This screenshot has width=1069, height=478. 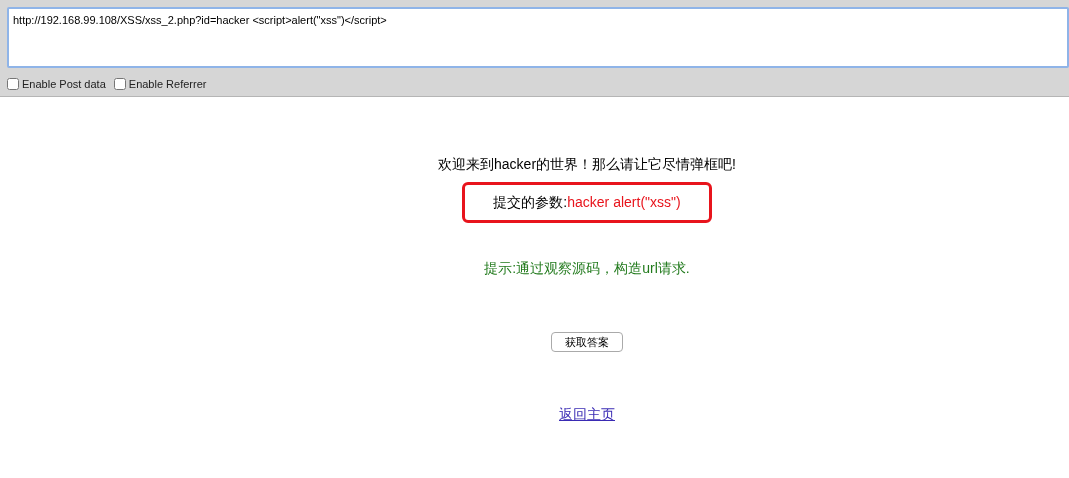 I want to click on param-label: 提交的参数:, so click(x=530, y=201).